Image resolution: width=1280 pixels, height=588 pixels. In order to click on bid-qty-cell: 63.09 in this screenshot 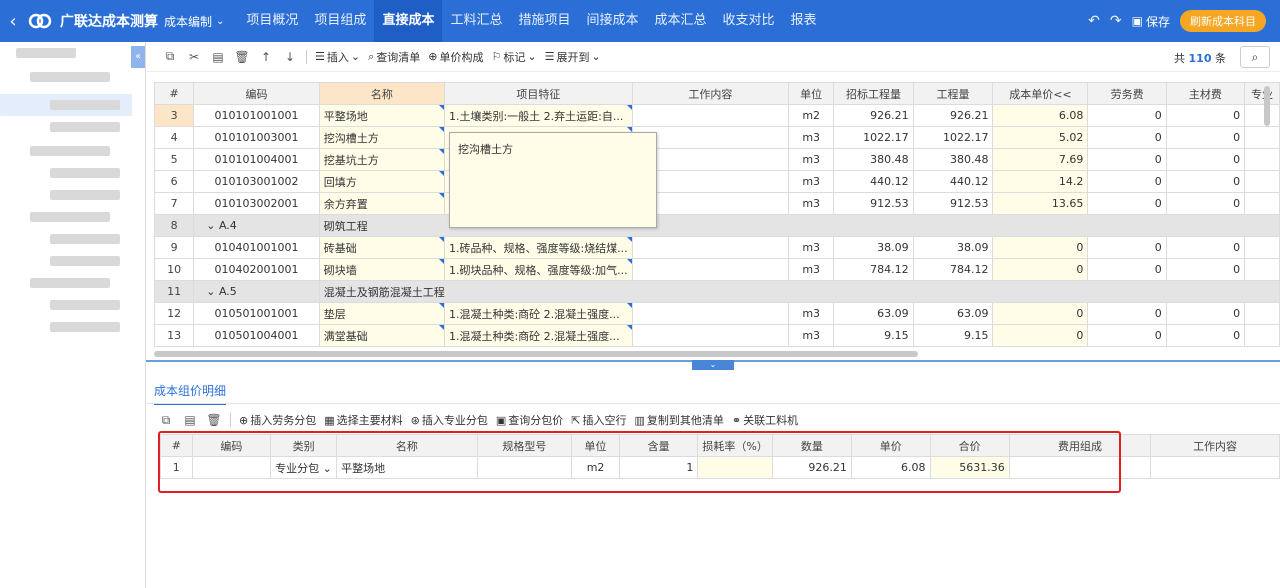, I will do `click(873, 313)`.